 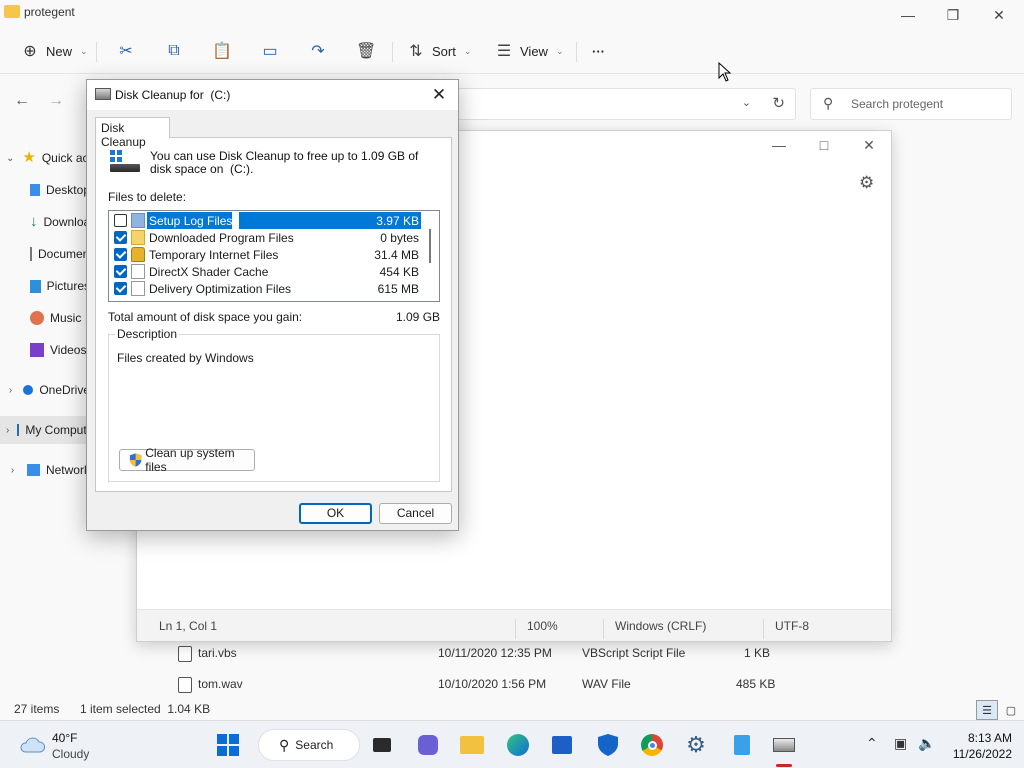 I want to click on delete-button: 🗑, so click(x=366, y=51).